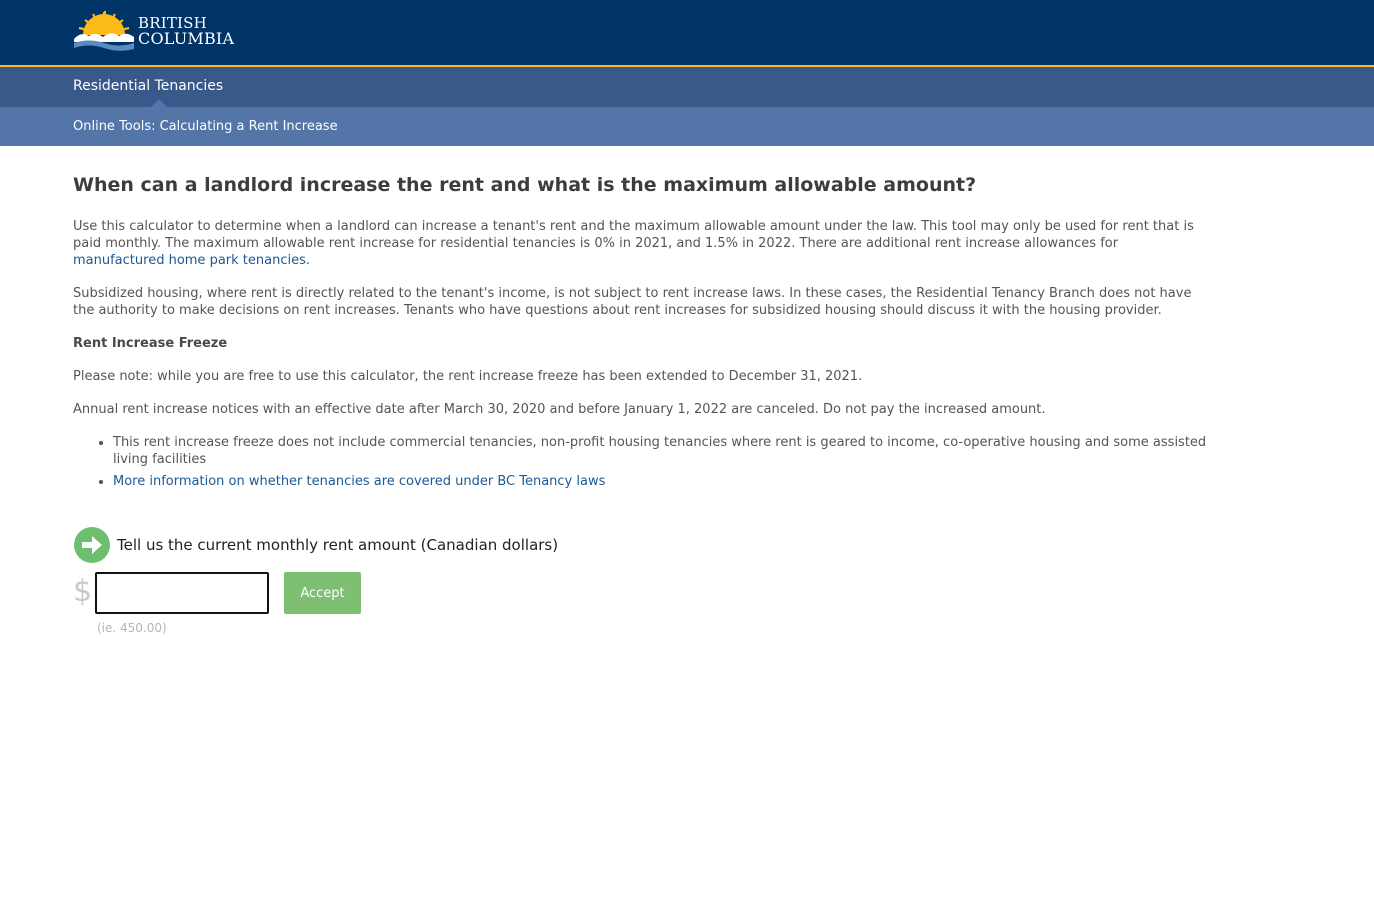 This screenshot has width=1374, height=919. Describe the element at coordinates (92, 545) in the screenshot. I see `arrow-right-circle-icon` at that location.